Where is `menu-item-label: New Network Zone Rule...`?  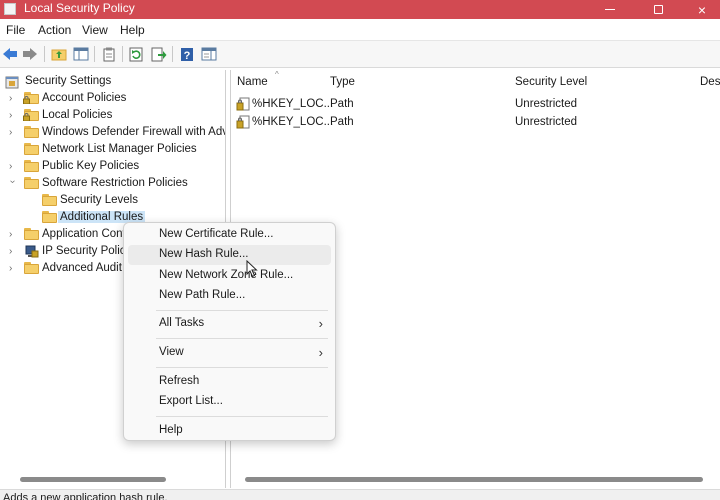
menu-item-label: New Network Zone Rule... is located at coordinates (226, 275).